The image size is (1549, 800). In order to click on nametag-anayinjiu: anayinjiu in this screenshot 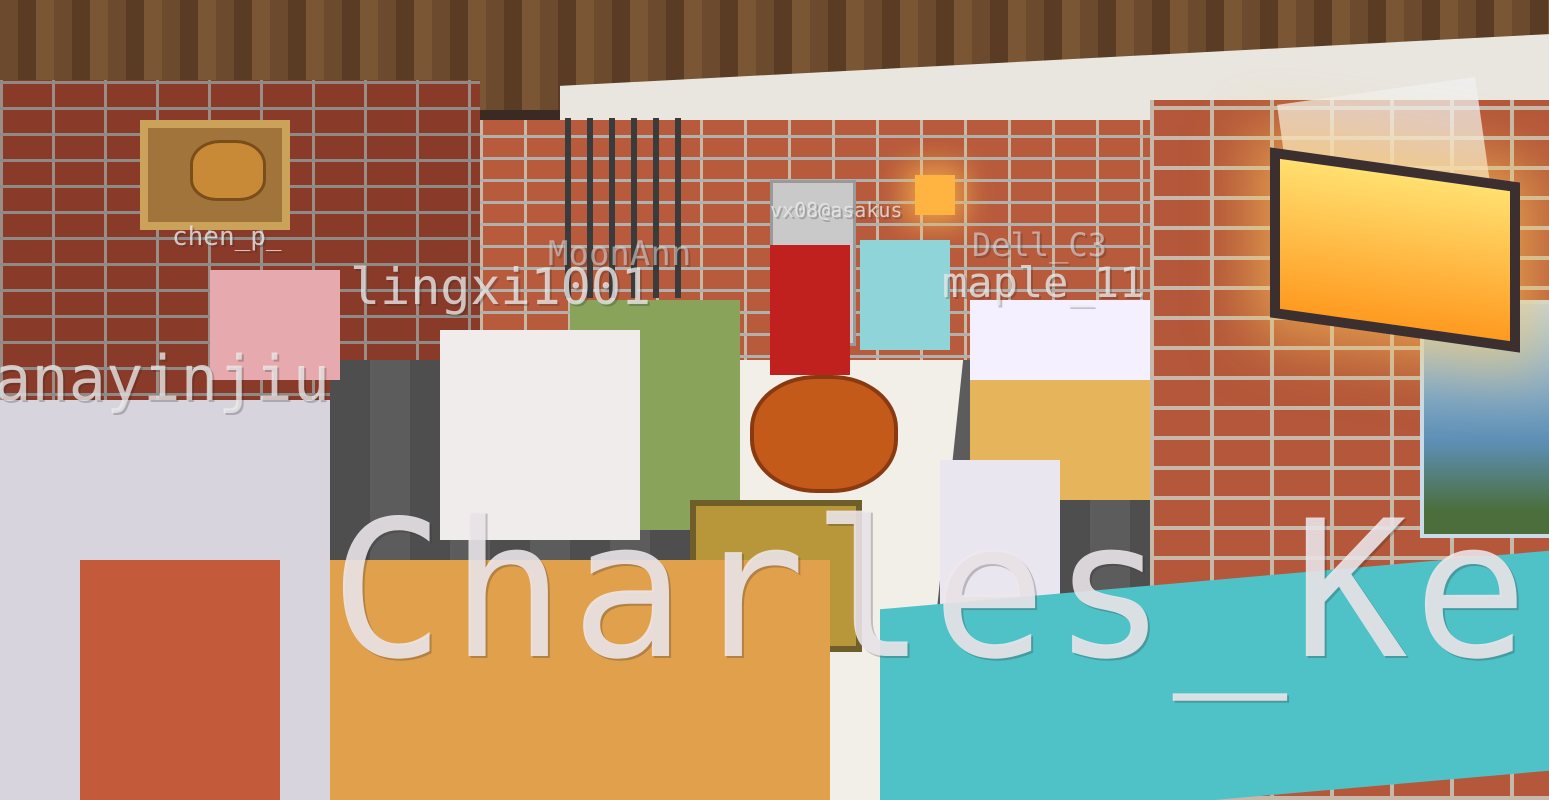, I will do `click(165, 378)`.